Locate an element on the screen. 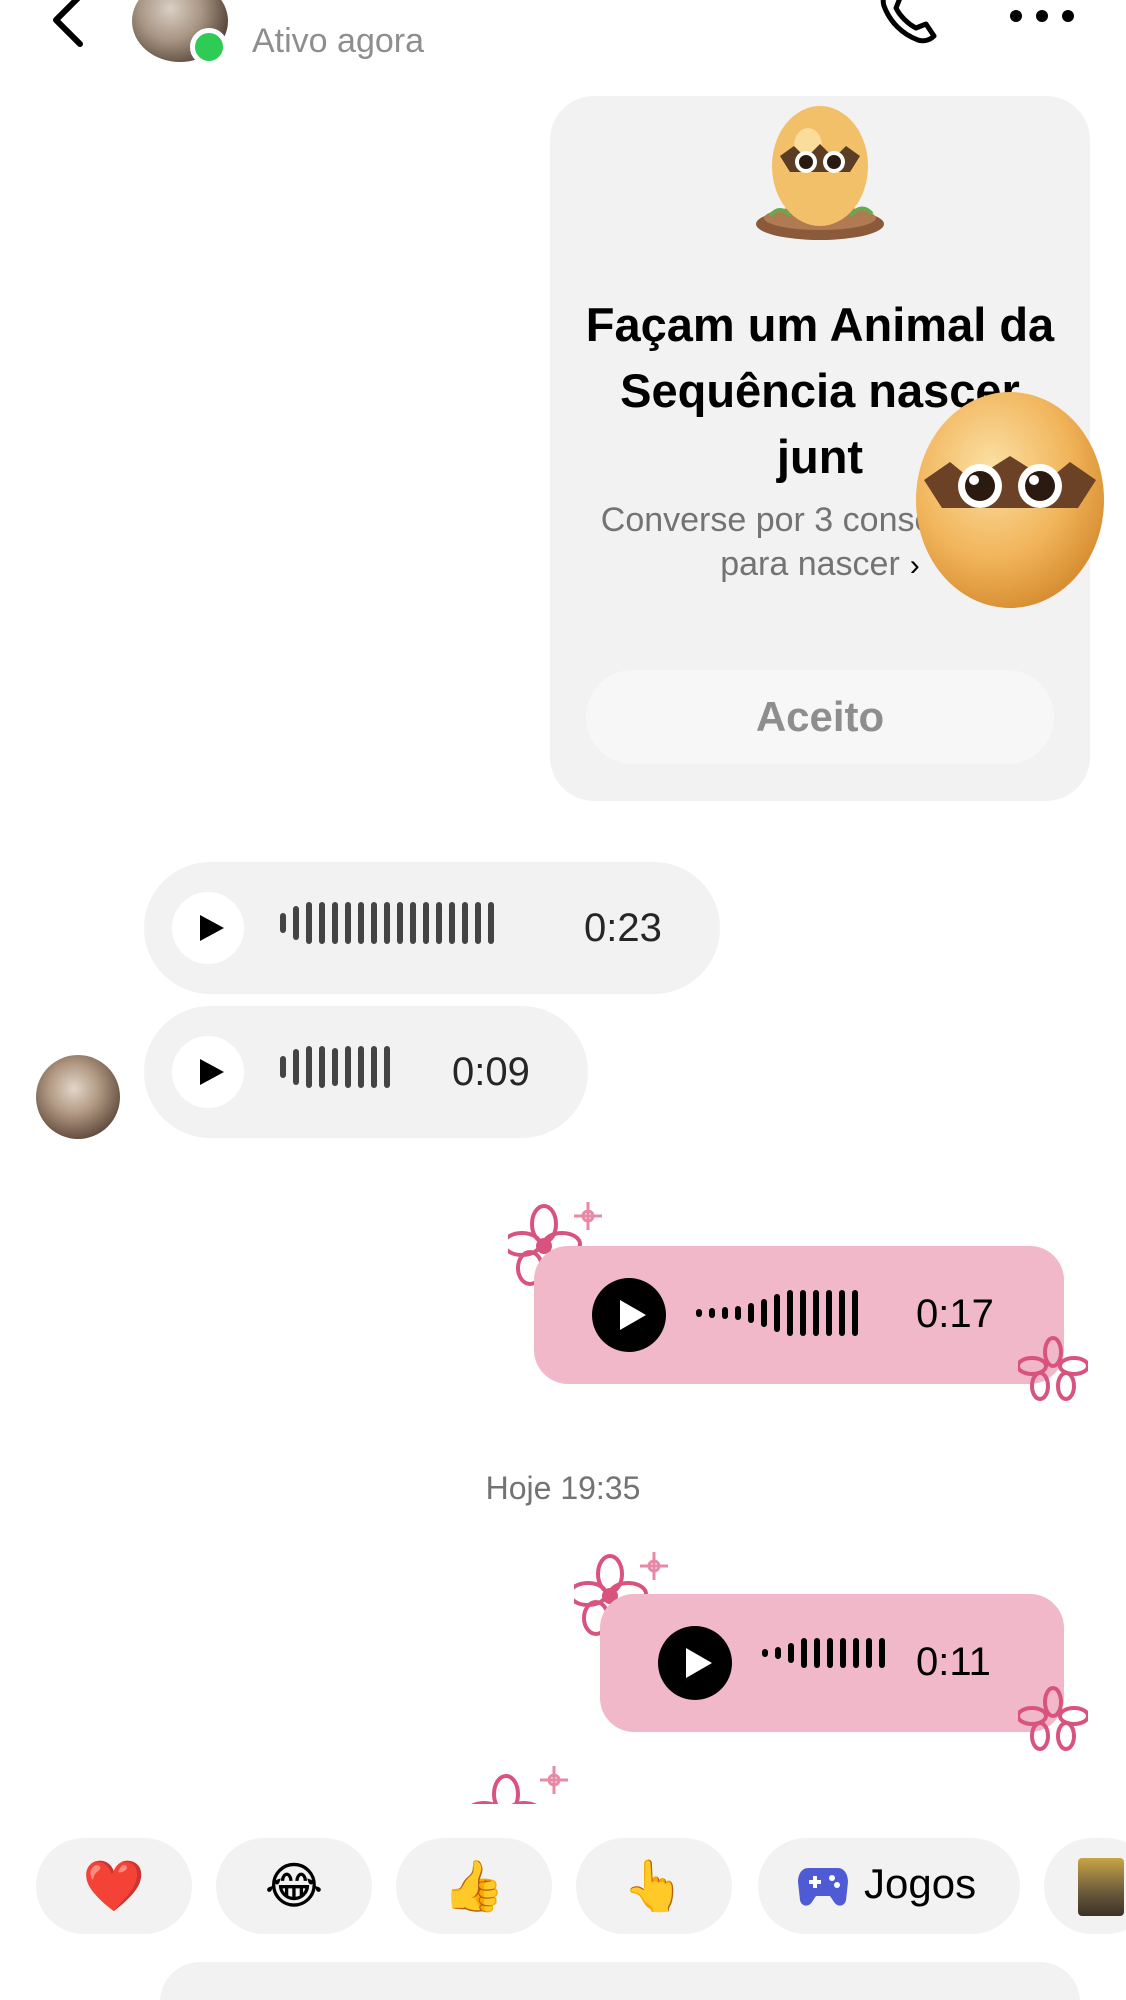 The width and height of the screenshot is (1126, 2000). voice-duration: 0:23 is located at coordinates (623, 928).